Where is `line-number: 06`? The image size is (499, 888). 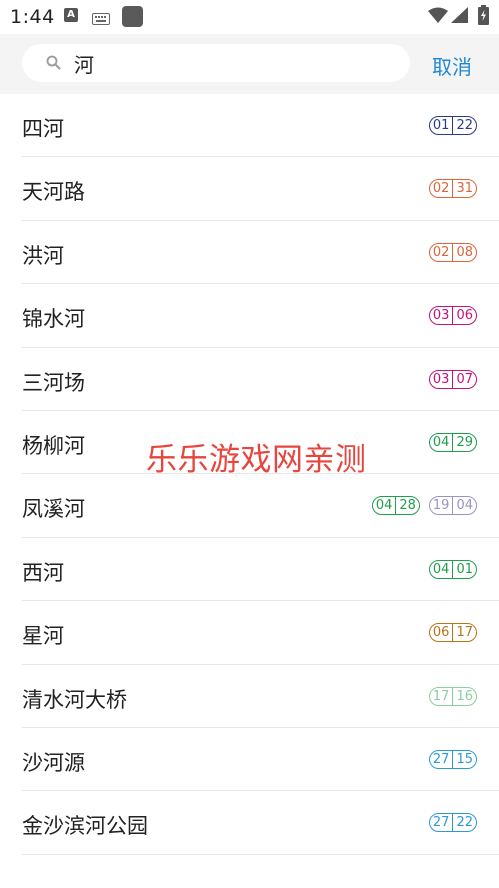 line-number: 06 is located at coordinates (441, 633).